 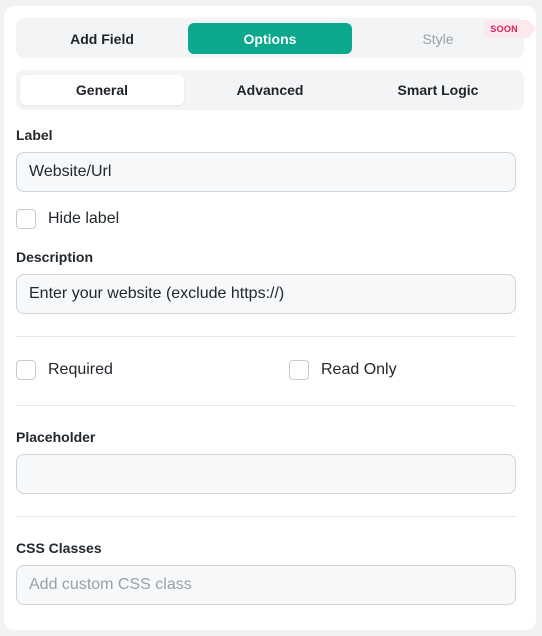 What do you see at coordinates (510, 29) in the screenshot?
I see `soon-badge: SOON` at bounding box center [510, 29].